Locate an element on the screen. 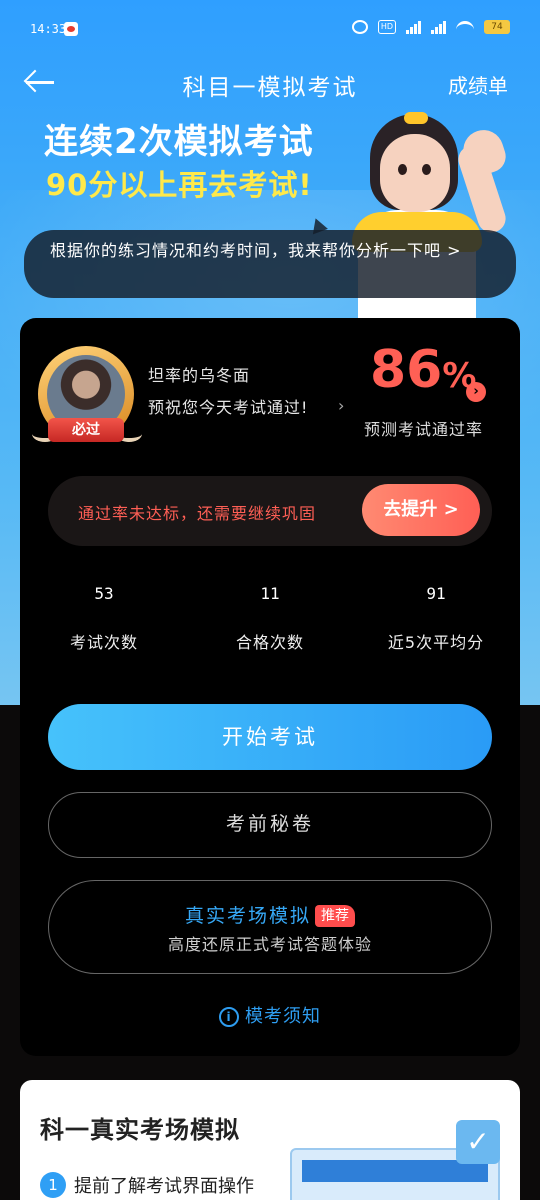  mascot-face is located at coordinates (415, 173).